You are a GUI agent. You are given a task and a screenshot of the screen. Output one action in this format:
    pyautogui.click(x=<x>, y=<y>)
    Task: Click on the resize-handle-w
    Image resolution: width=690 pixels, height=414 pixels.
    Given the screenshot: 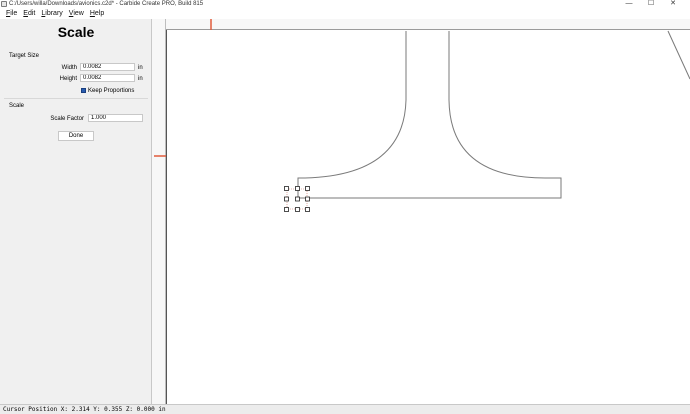 What is the action you would take?
    pyautogui.click(x=286, y=199)
    